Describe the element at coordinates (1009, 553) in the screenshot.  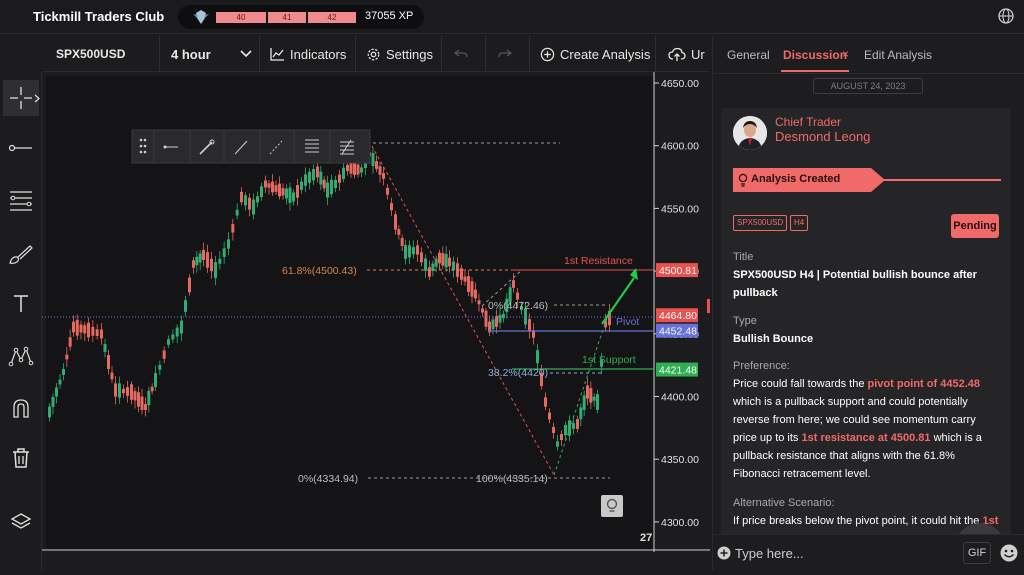
I see `emoji-icon` at that location.